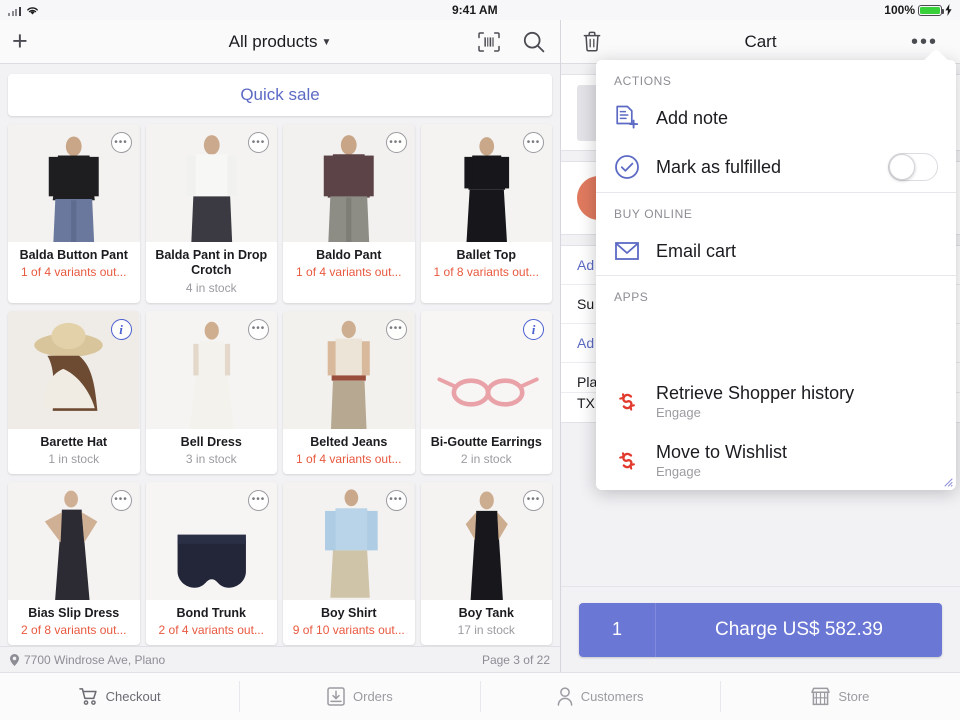 The width and height of the screenshot is (960, 720). Describe the element at coordinates (760, 41) in the screenshot. I see `cart-title: Cart` at that location.